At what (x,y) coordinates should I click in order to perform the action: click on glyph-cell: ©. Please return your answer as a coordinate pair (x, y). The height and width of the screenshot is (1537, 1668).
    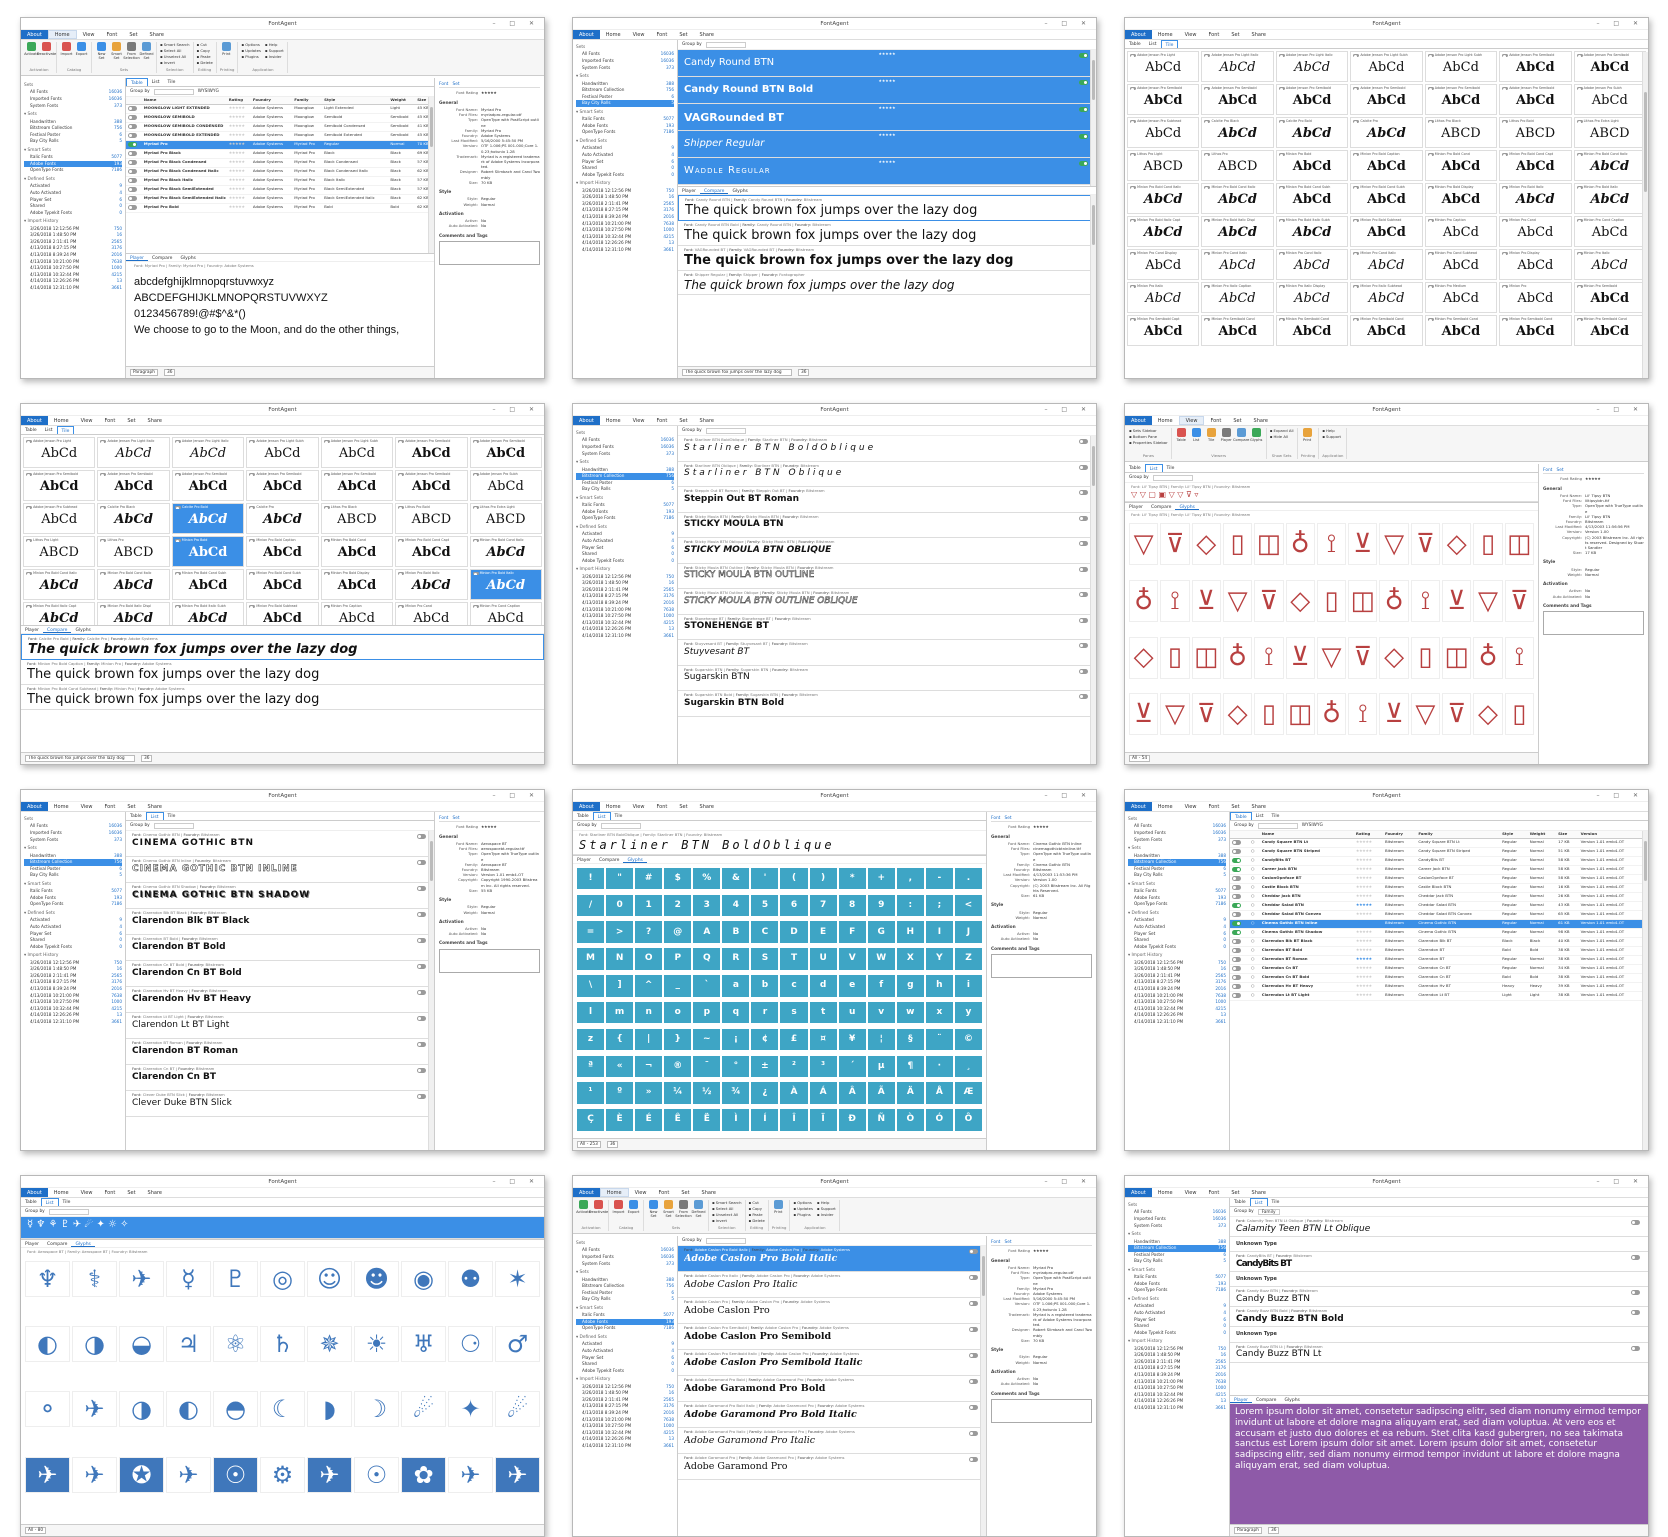
    Looking at the image, I should click on (968, 1039).